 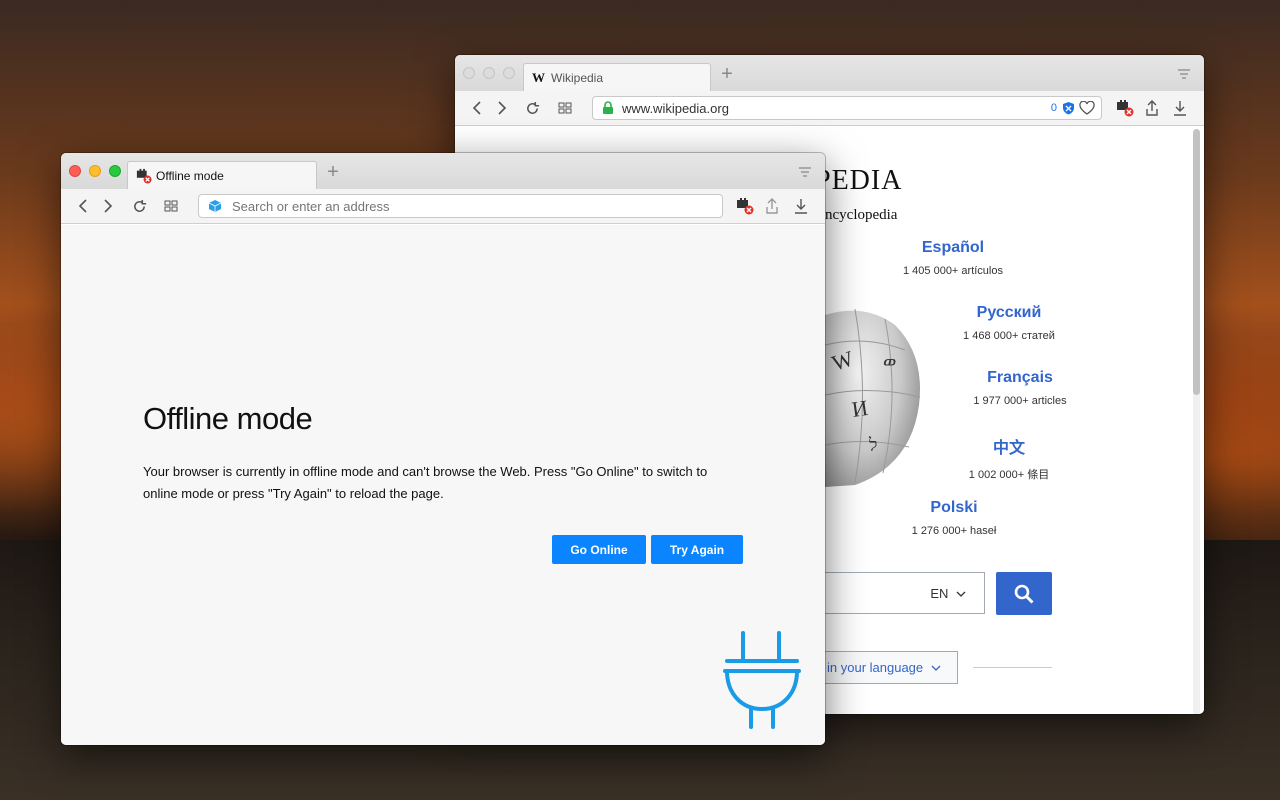 What do you see at coordinates (953, 258) in the screenshot?
I see `language-link-spanish: Español 1 405 000+ artículos` at bounding box center [953, 258].